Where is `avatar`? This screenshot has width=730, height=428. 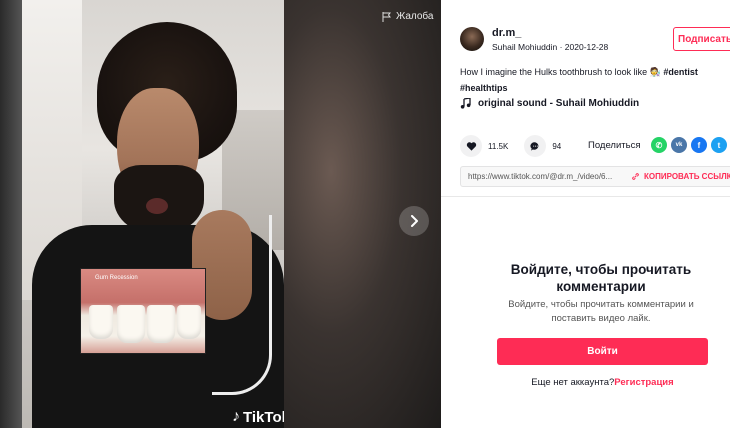 avatar is located at coordinates (472, 39).